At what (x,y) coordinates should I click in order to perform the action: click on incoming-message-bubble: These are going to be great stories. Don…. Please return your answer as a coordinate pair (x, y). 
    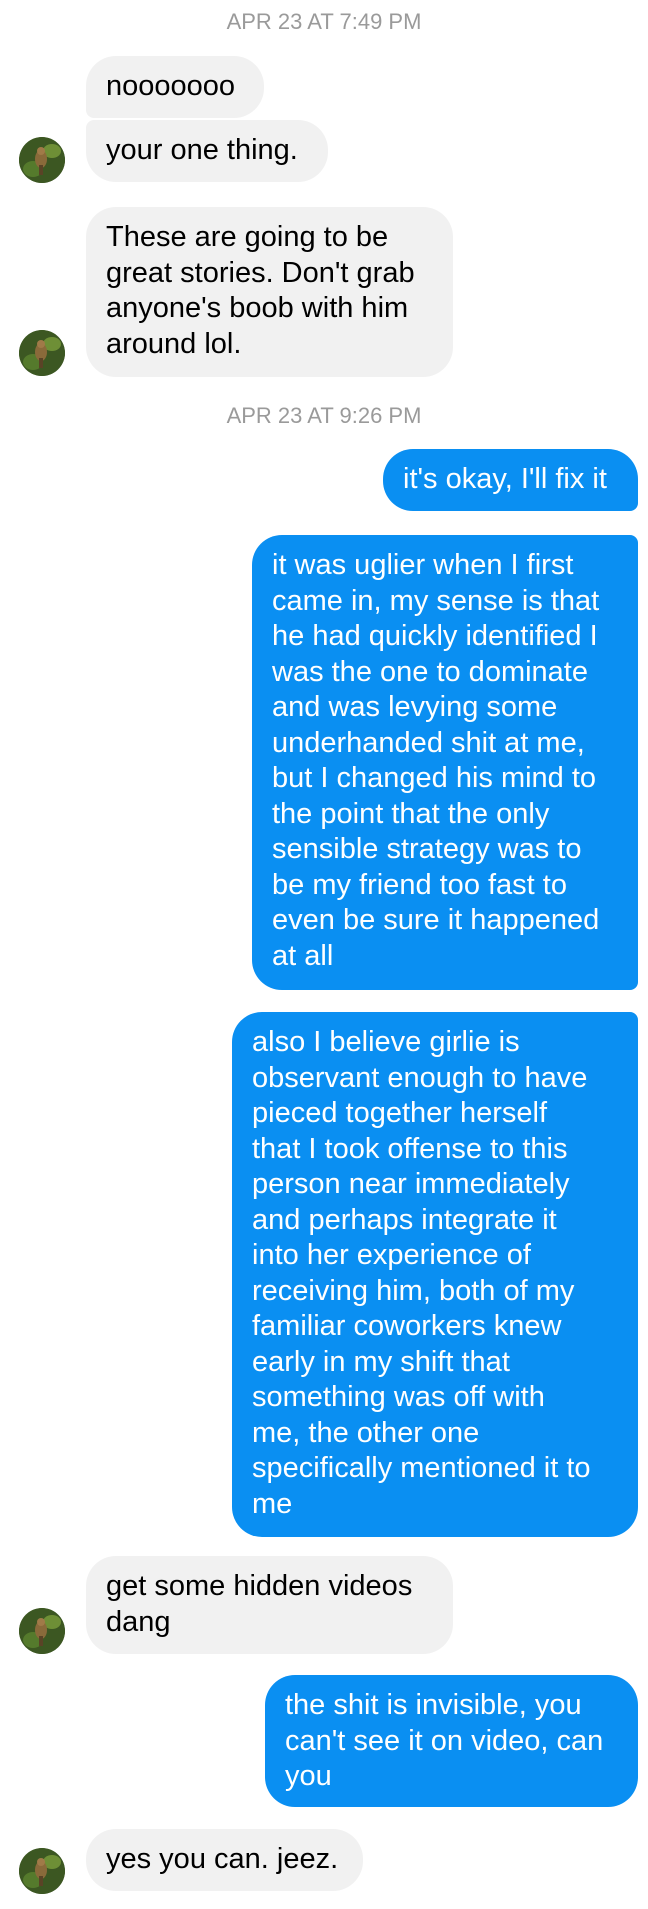
    Looking at the image, I should click on (269, 292).